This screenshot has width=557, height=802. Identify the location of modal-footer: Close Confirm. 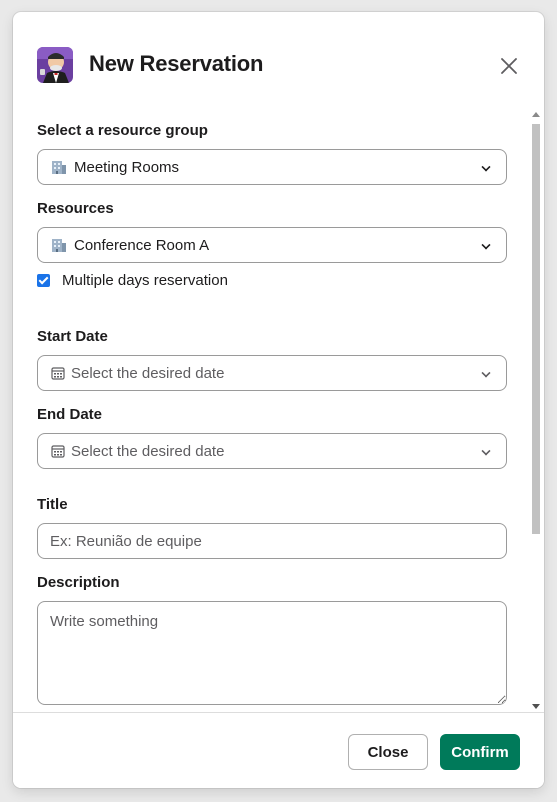
(278, 750).